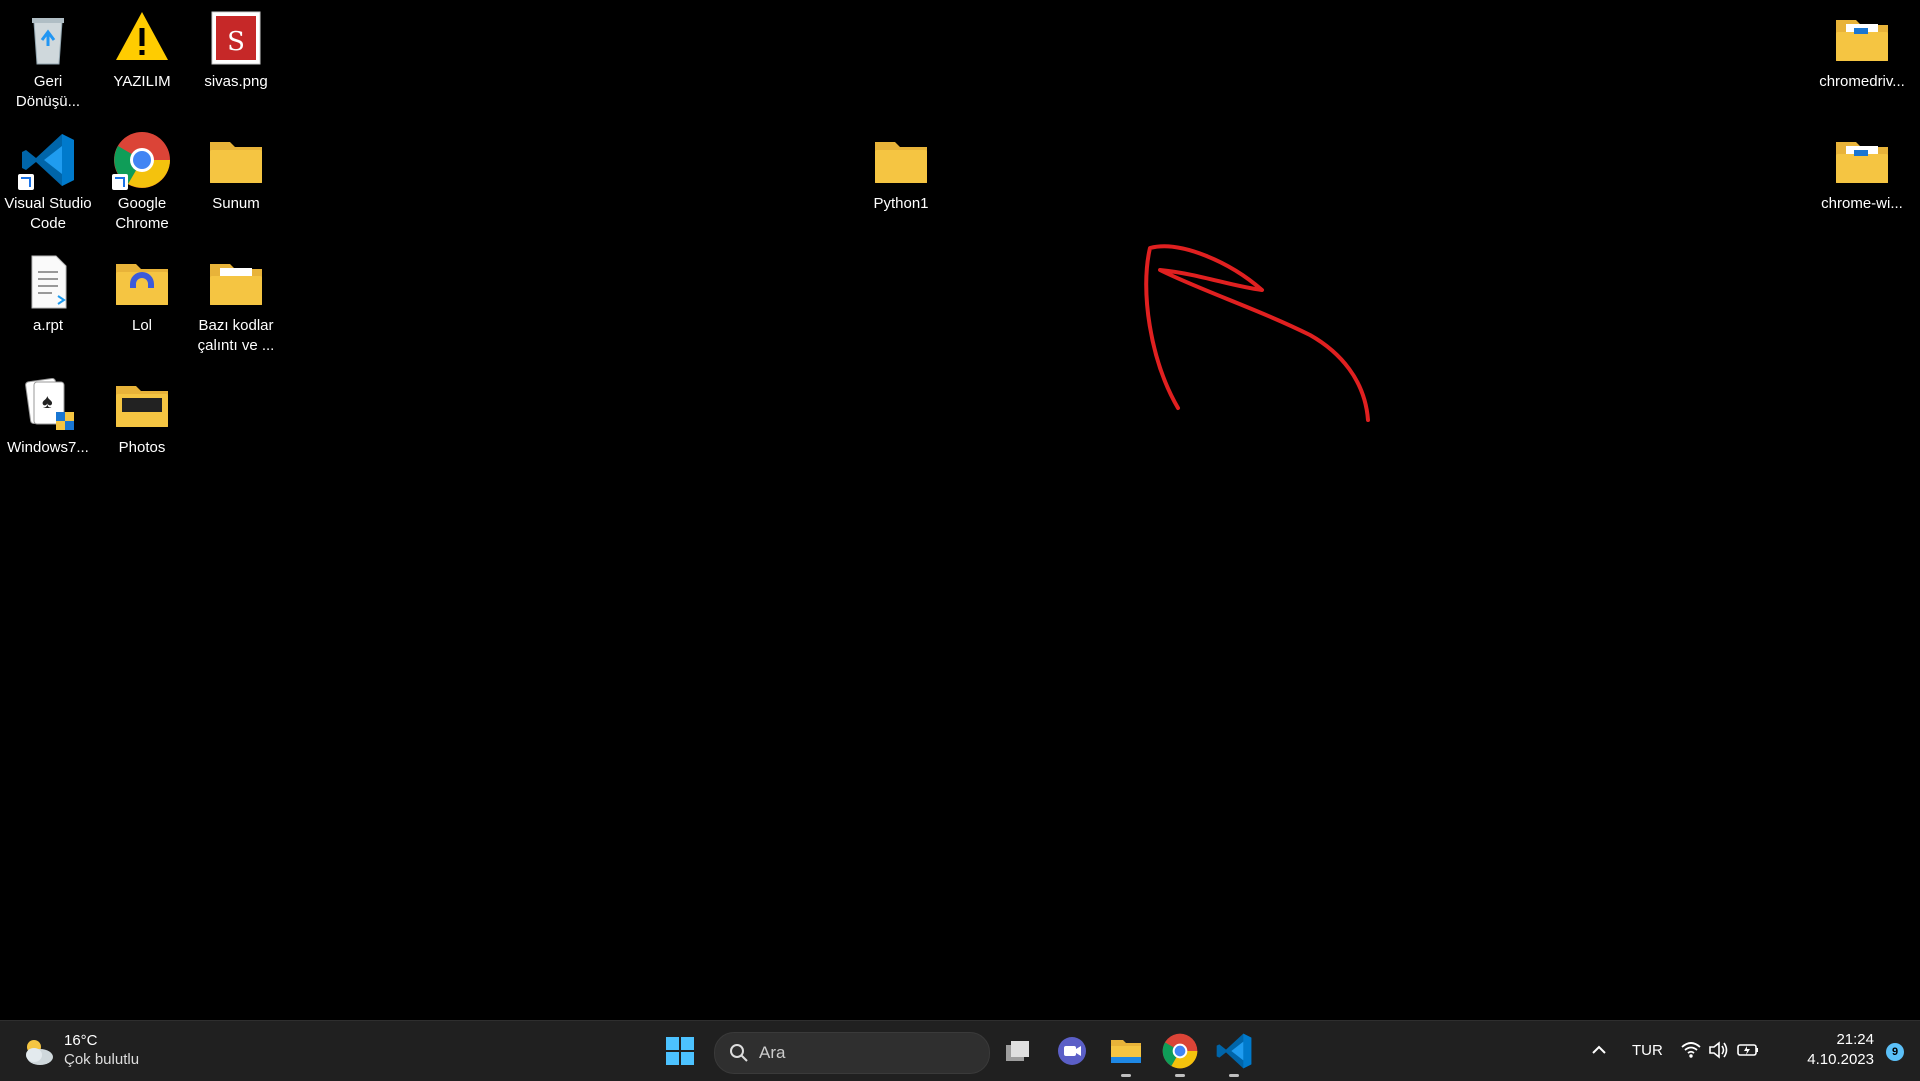  What do you see at coordinates (1832, 1059) in the screenshot?
I see `clock-date: 4.10.2023` at bounding box center [1832, 1059].